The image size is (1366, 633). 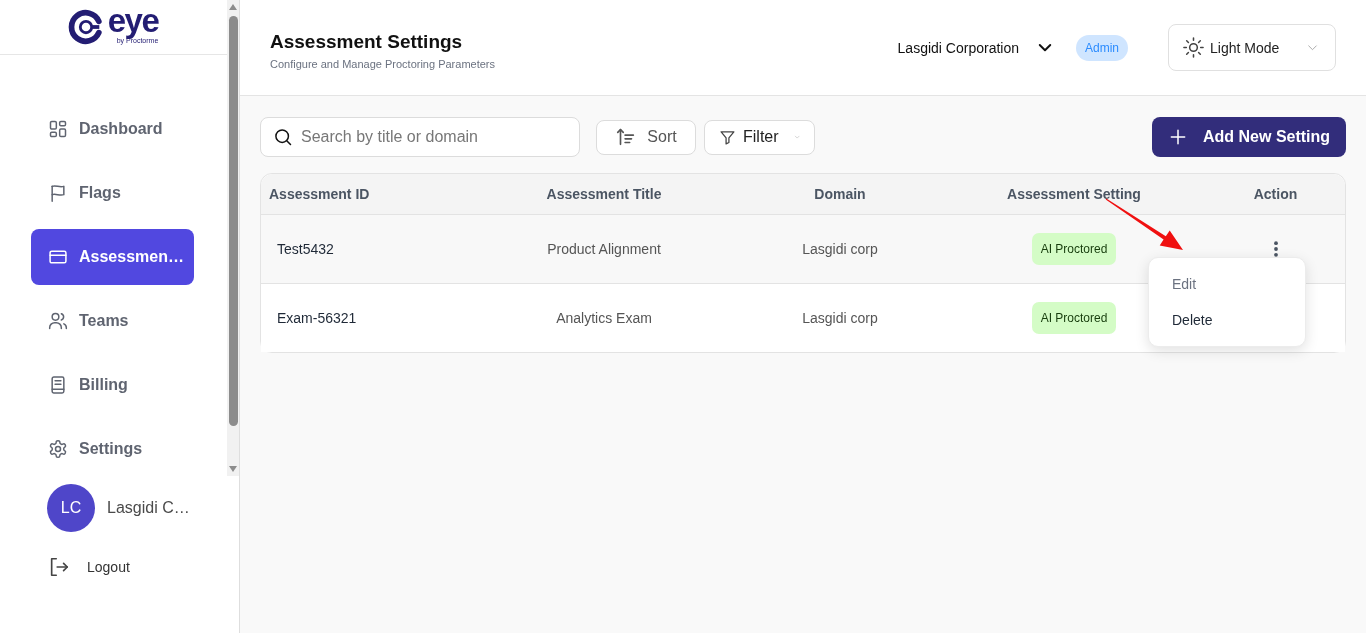 What do you see at coordinates (58, 129) in the screenshot?
I see `grid-icon` at bounding box center [58, 129].